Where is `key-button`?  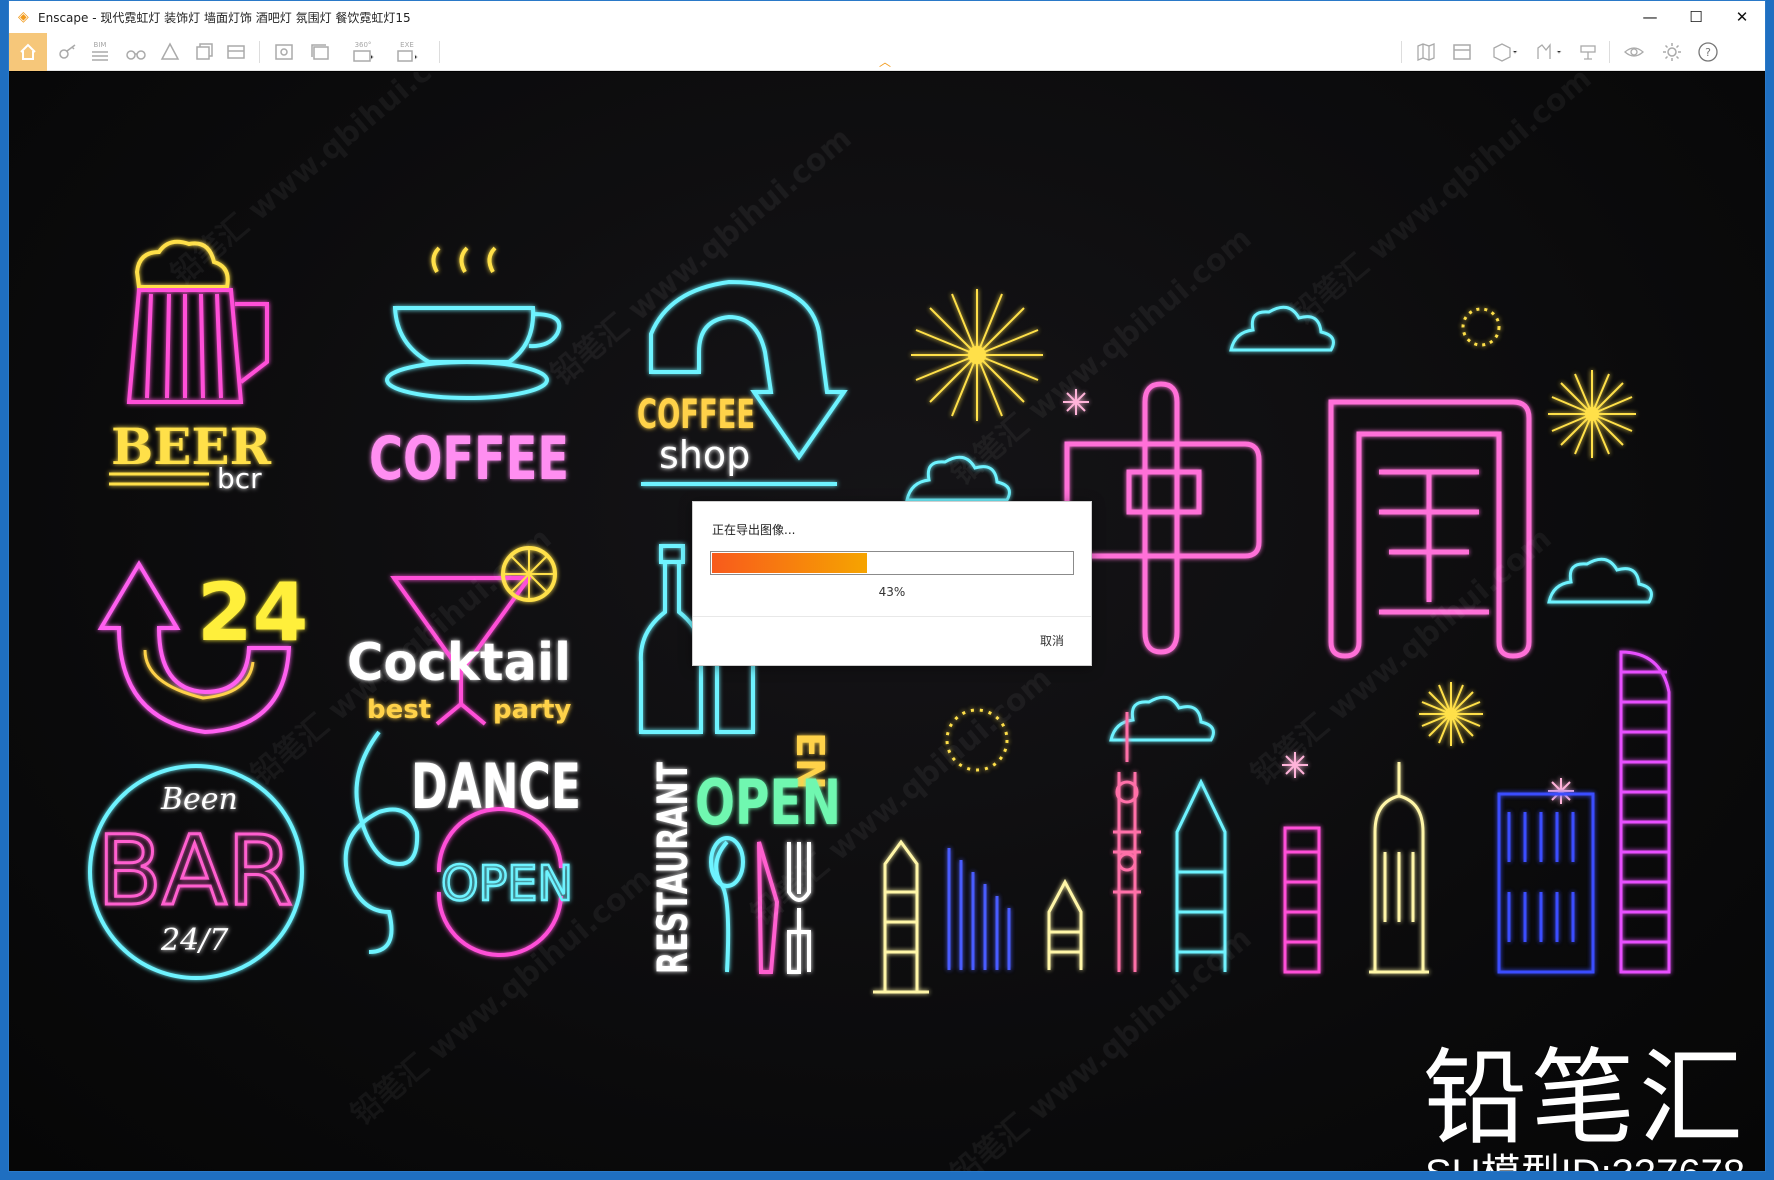 key-button is located at coordinates (68, 52).